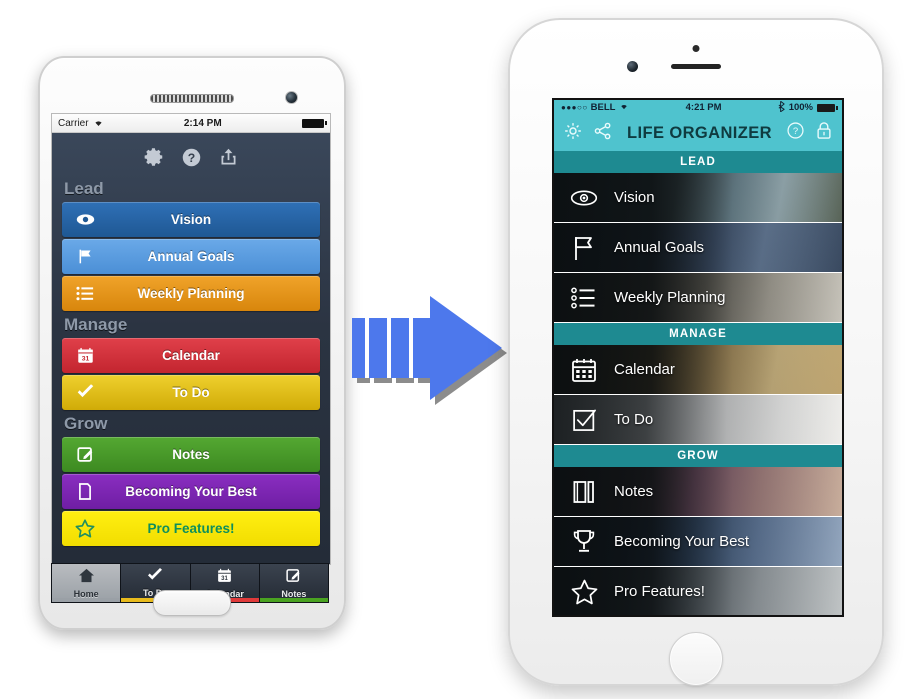 Image resolution: width=920 pixels, height=699 pixels. I want to click on iphone-row-pro-features: Pro Features!, so click(698, 591).